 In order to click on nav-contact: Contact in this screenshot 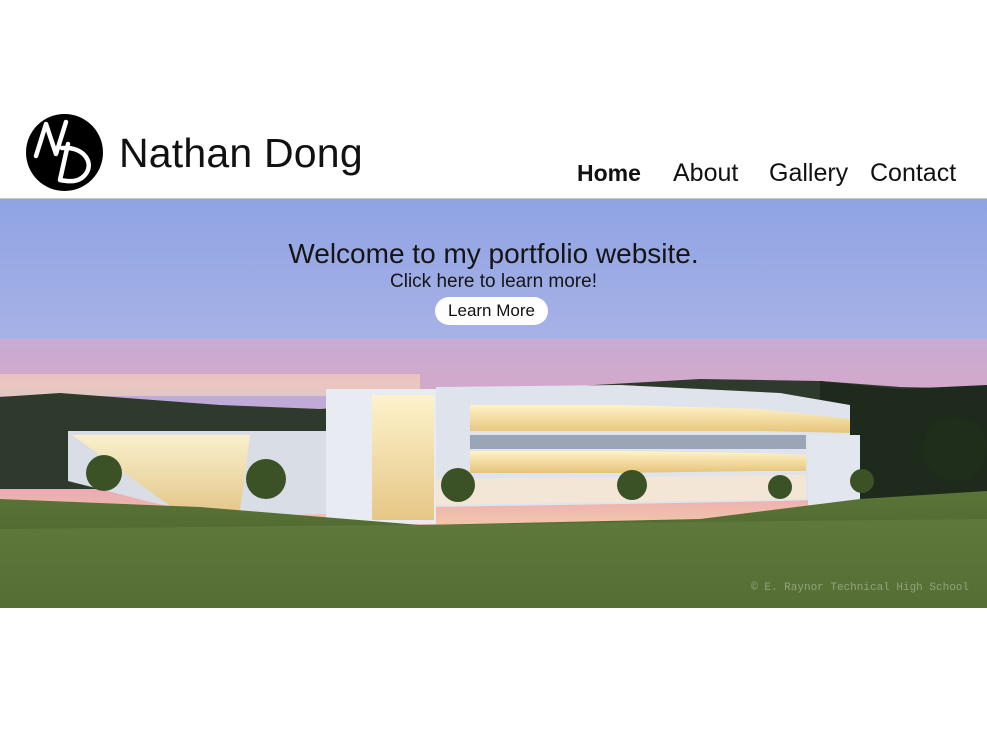, I will do `click(913, 173)`.